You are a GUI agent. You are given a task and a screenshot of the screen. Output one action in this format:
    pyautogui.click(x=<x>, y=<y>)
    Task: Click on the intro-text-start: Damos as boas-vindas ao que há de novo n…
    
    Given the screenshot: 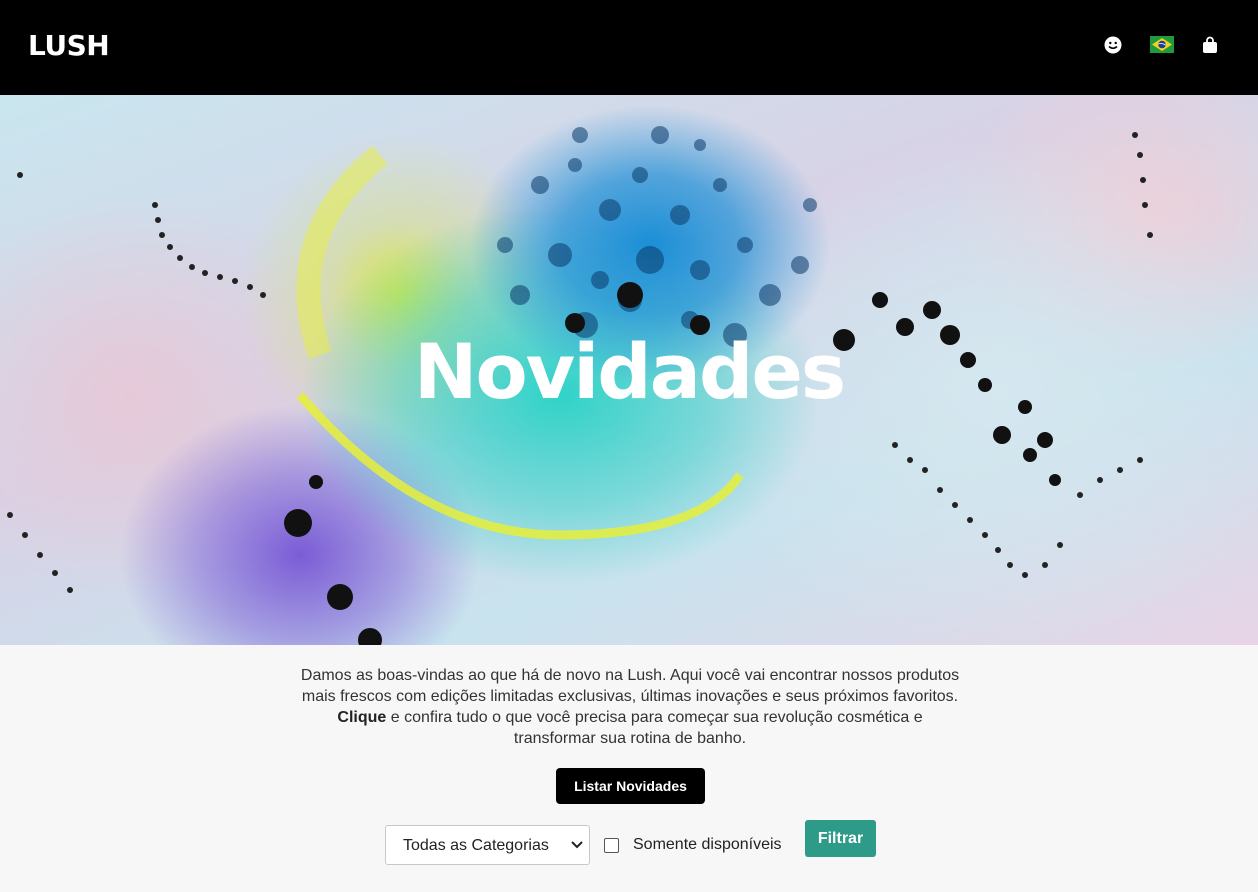 What is the action you would take?
    pyautogui.click(x=630, y=686)
    